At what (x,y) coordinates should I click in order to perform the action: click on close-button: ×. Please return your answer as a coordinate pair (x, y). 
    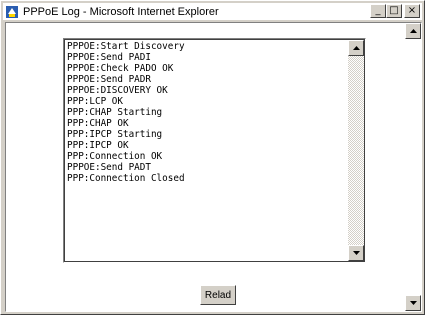
    Looking at the image, I should click on (412, 11).